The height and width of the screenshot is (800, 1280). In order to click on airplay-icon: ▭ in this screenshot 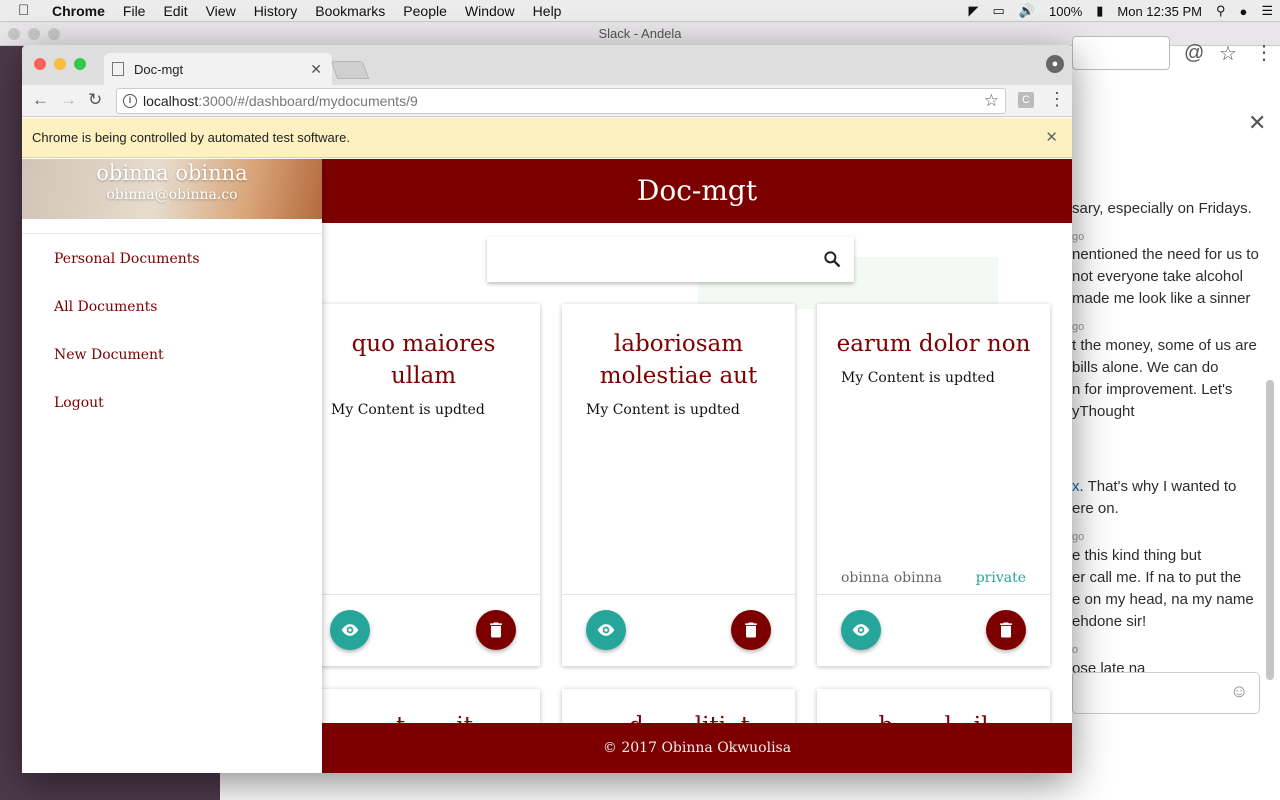, I will do `click(999, 11)`.